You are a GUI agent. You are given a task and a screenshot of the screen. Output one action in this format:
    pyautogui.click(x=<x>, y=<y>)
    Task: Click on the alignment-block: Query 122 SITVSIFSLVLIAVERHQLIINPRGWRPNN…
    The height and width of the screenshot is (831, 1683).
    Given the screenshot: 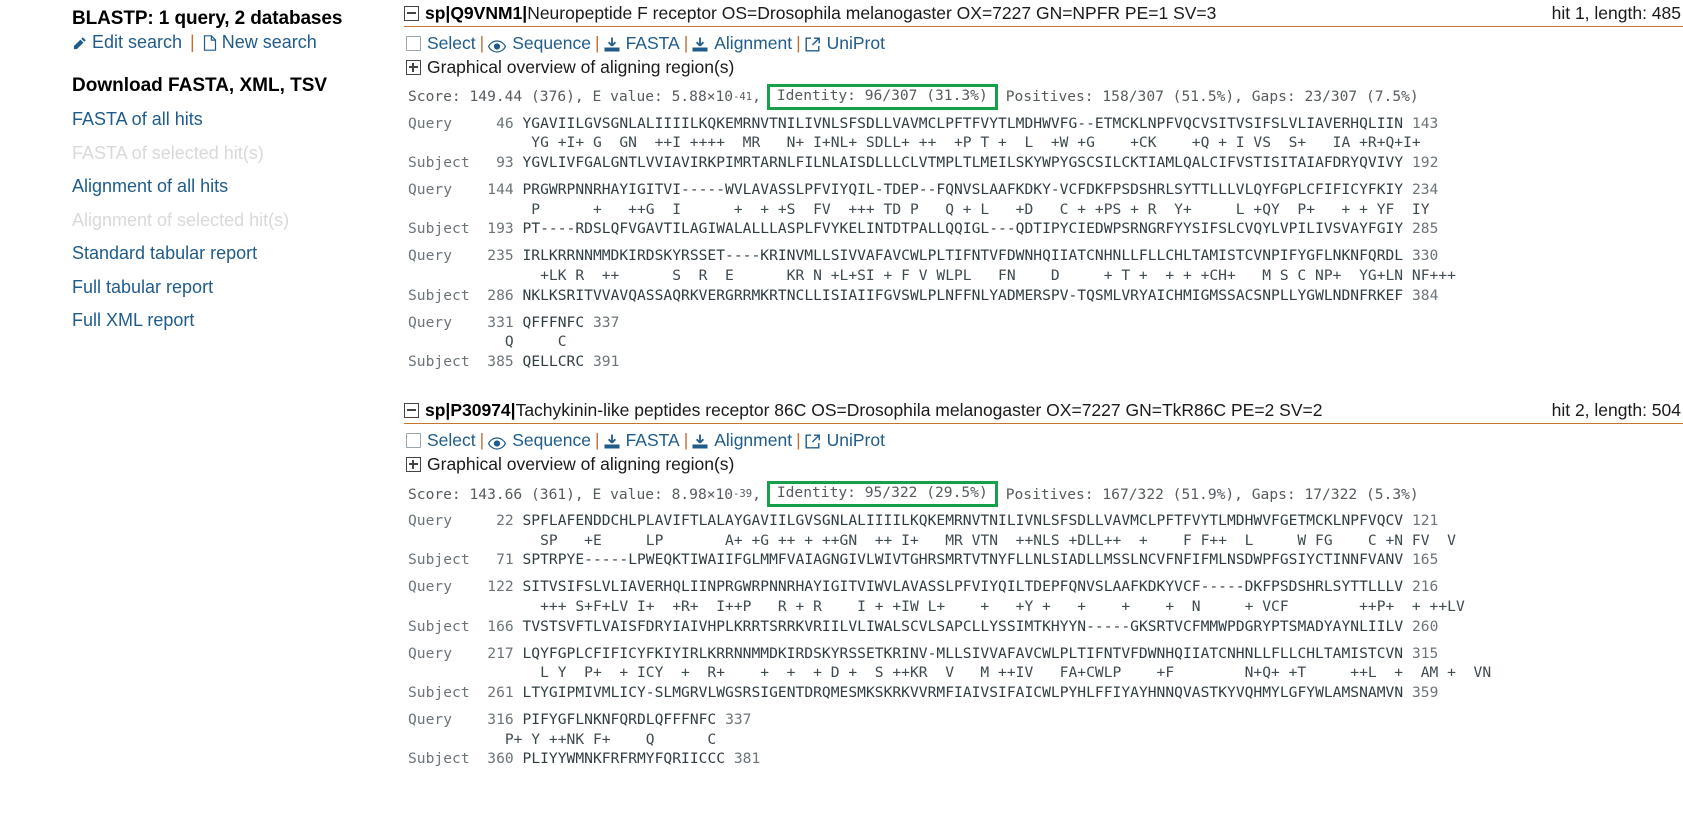 What is the action you would take?
    pyautogui.click(x=1045, y=606)
    